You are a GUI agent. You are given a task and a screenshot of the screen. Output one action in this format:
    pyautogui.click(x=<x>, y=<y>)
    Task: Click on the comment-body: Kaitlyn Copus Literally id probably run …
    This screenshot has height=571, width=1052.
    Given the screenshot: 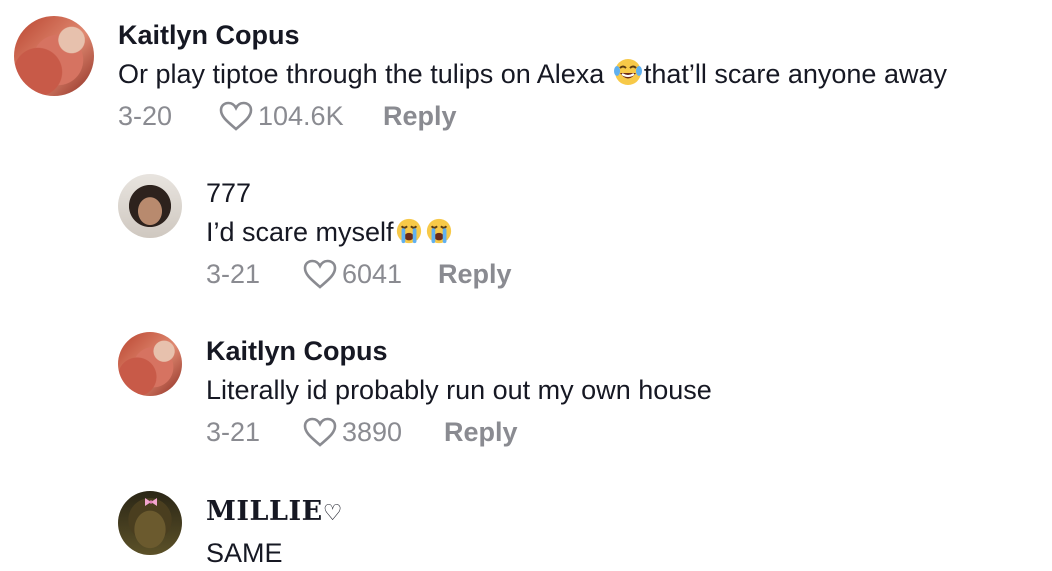 What is the action you would take?
    pyautogui.click(x=459, y=392)
    